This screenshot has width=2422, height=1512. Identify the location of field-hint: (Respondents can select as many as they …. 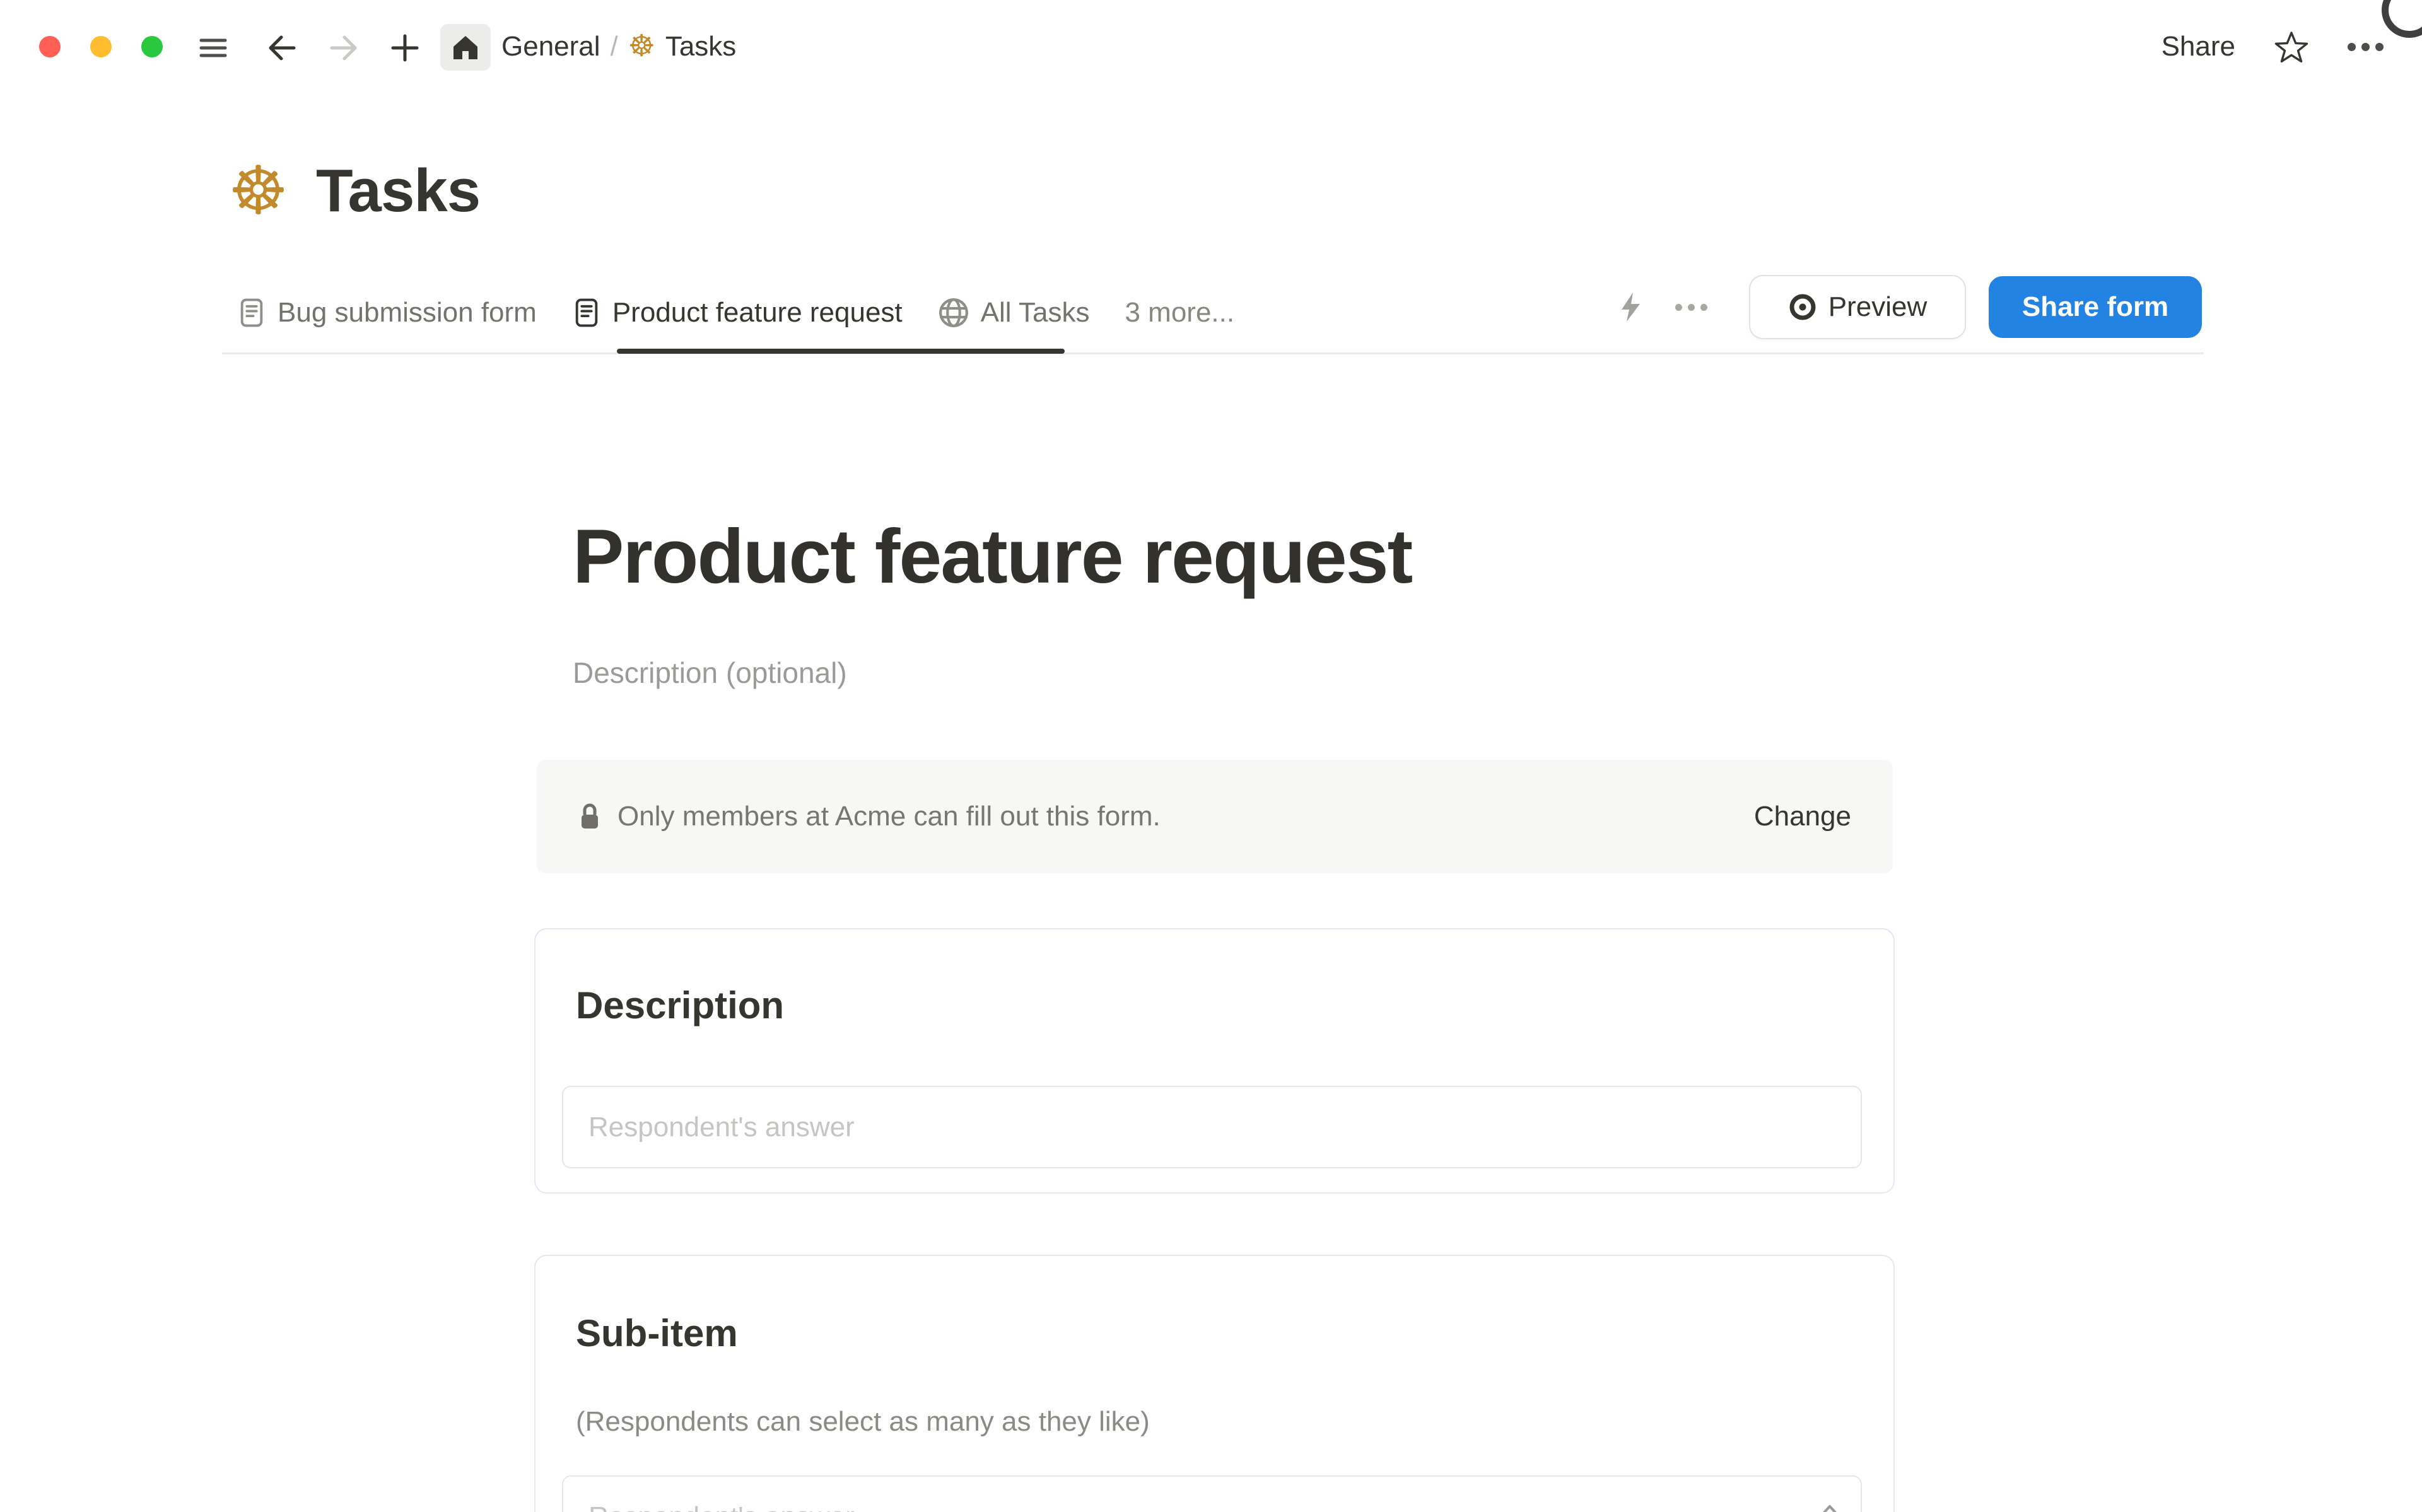
(863, 1422).